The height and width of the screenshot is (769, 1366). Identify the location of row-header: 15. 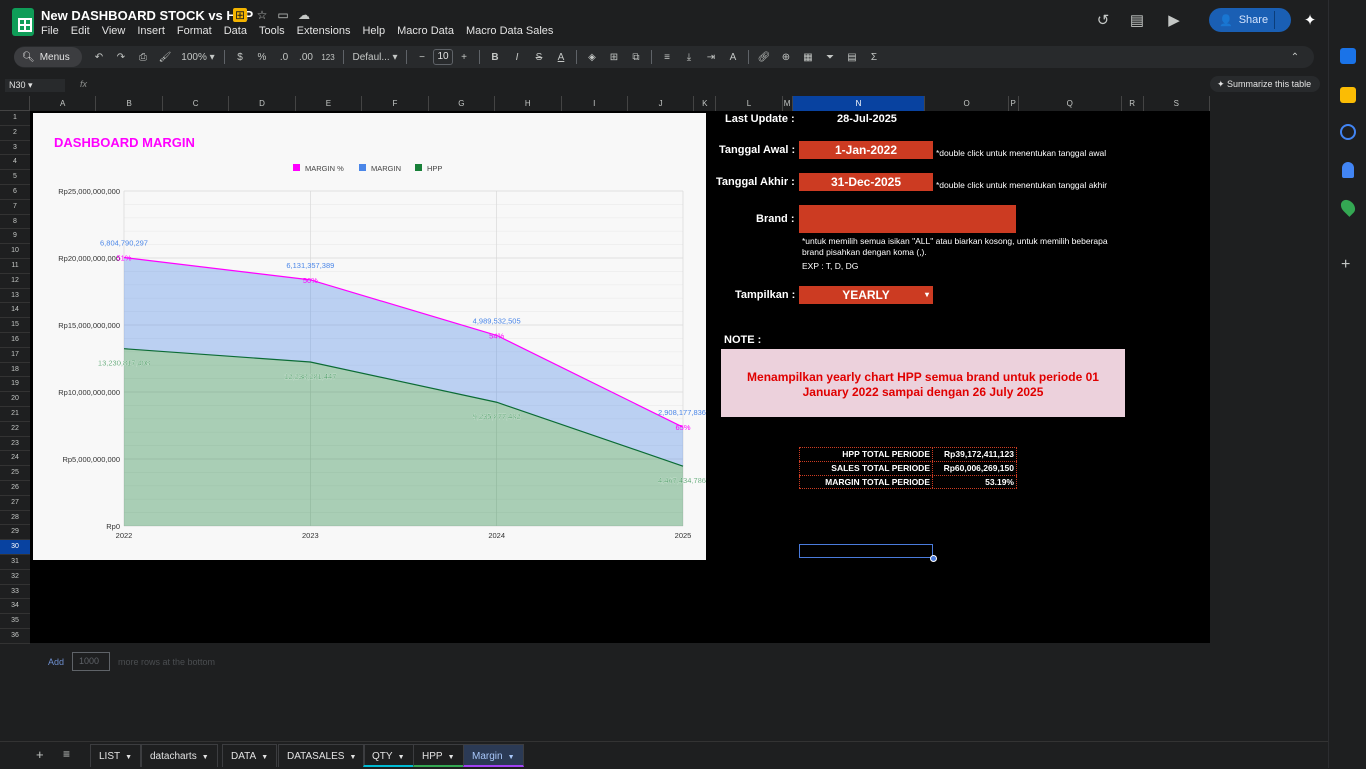
(15, 325).